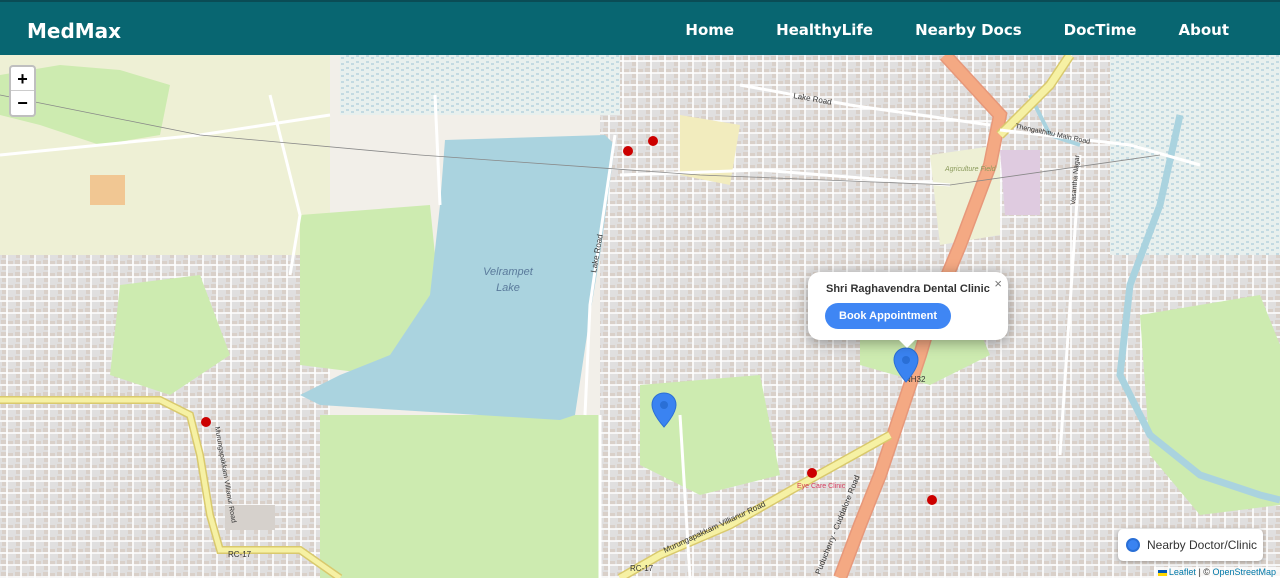  I want to click on zoom-control: + −, so click(22, 91).